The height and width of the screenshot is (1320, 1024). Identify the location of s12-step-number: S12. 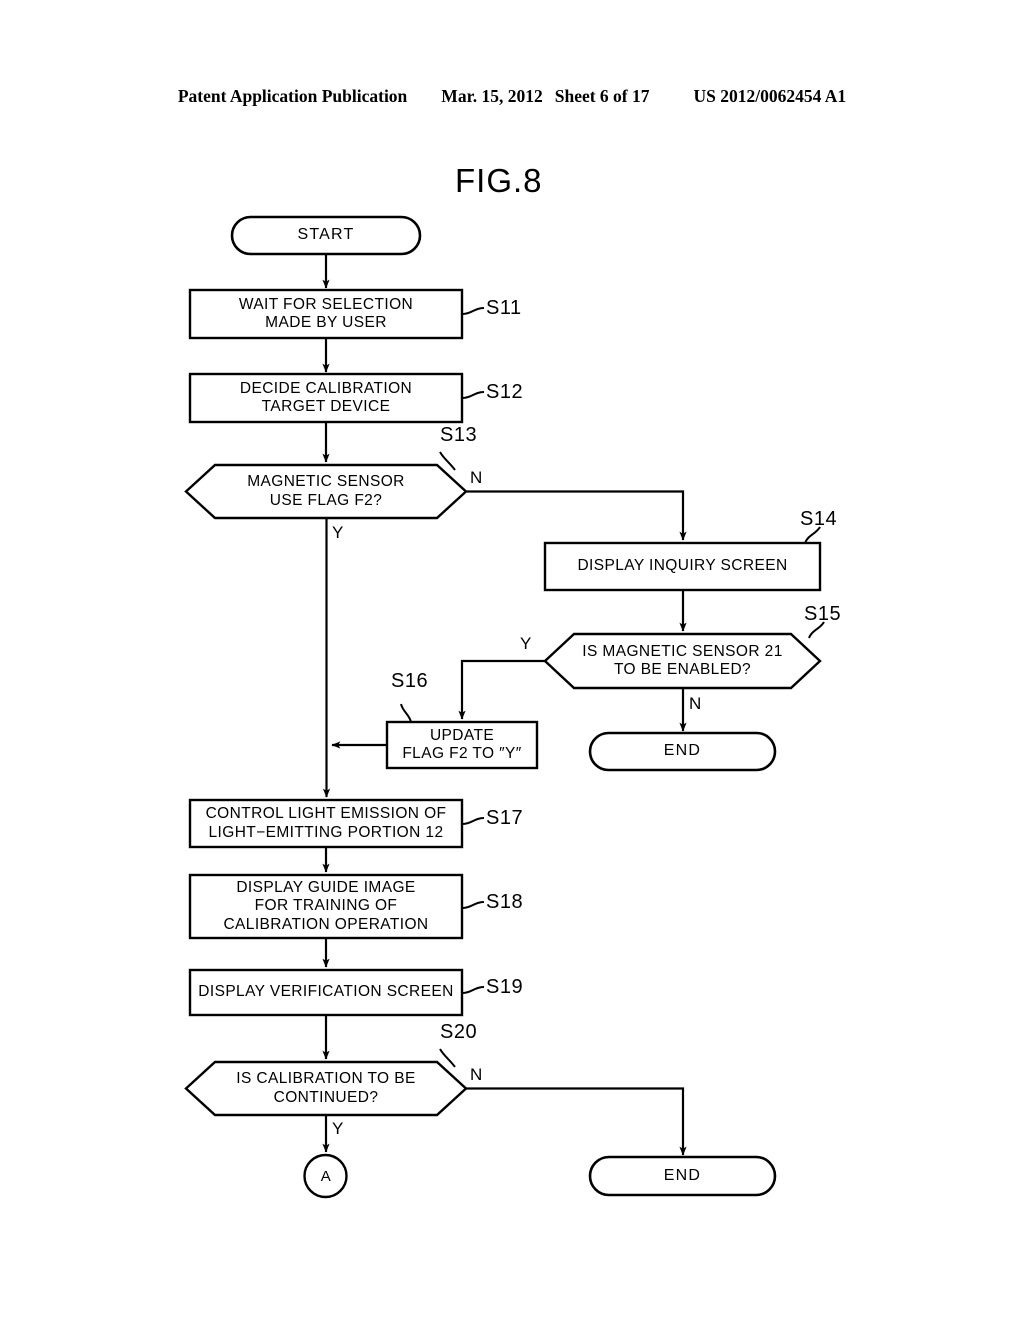
(505, 392).